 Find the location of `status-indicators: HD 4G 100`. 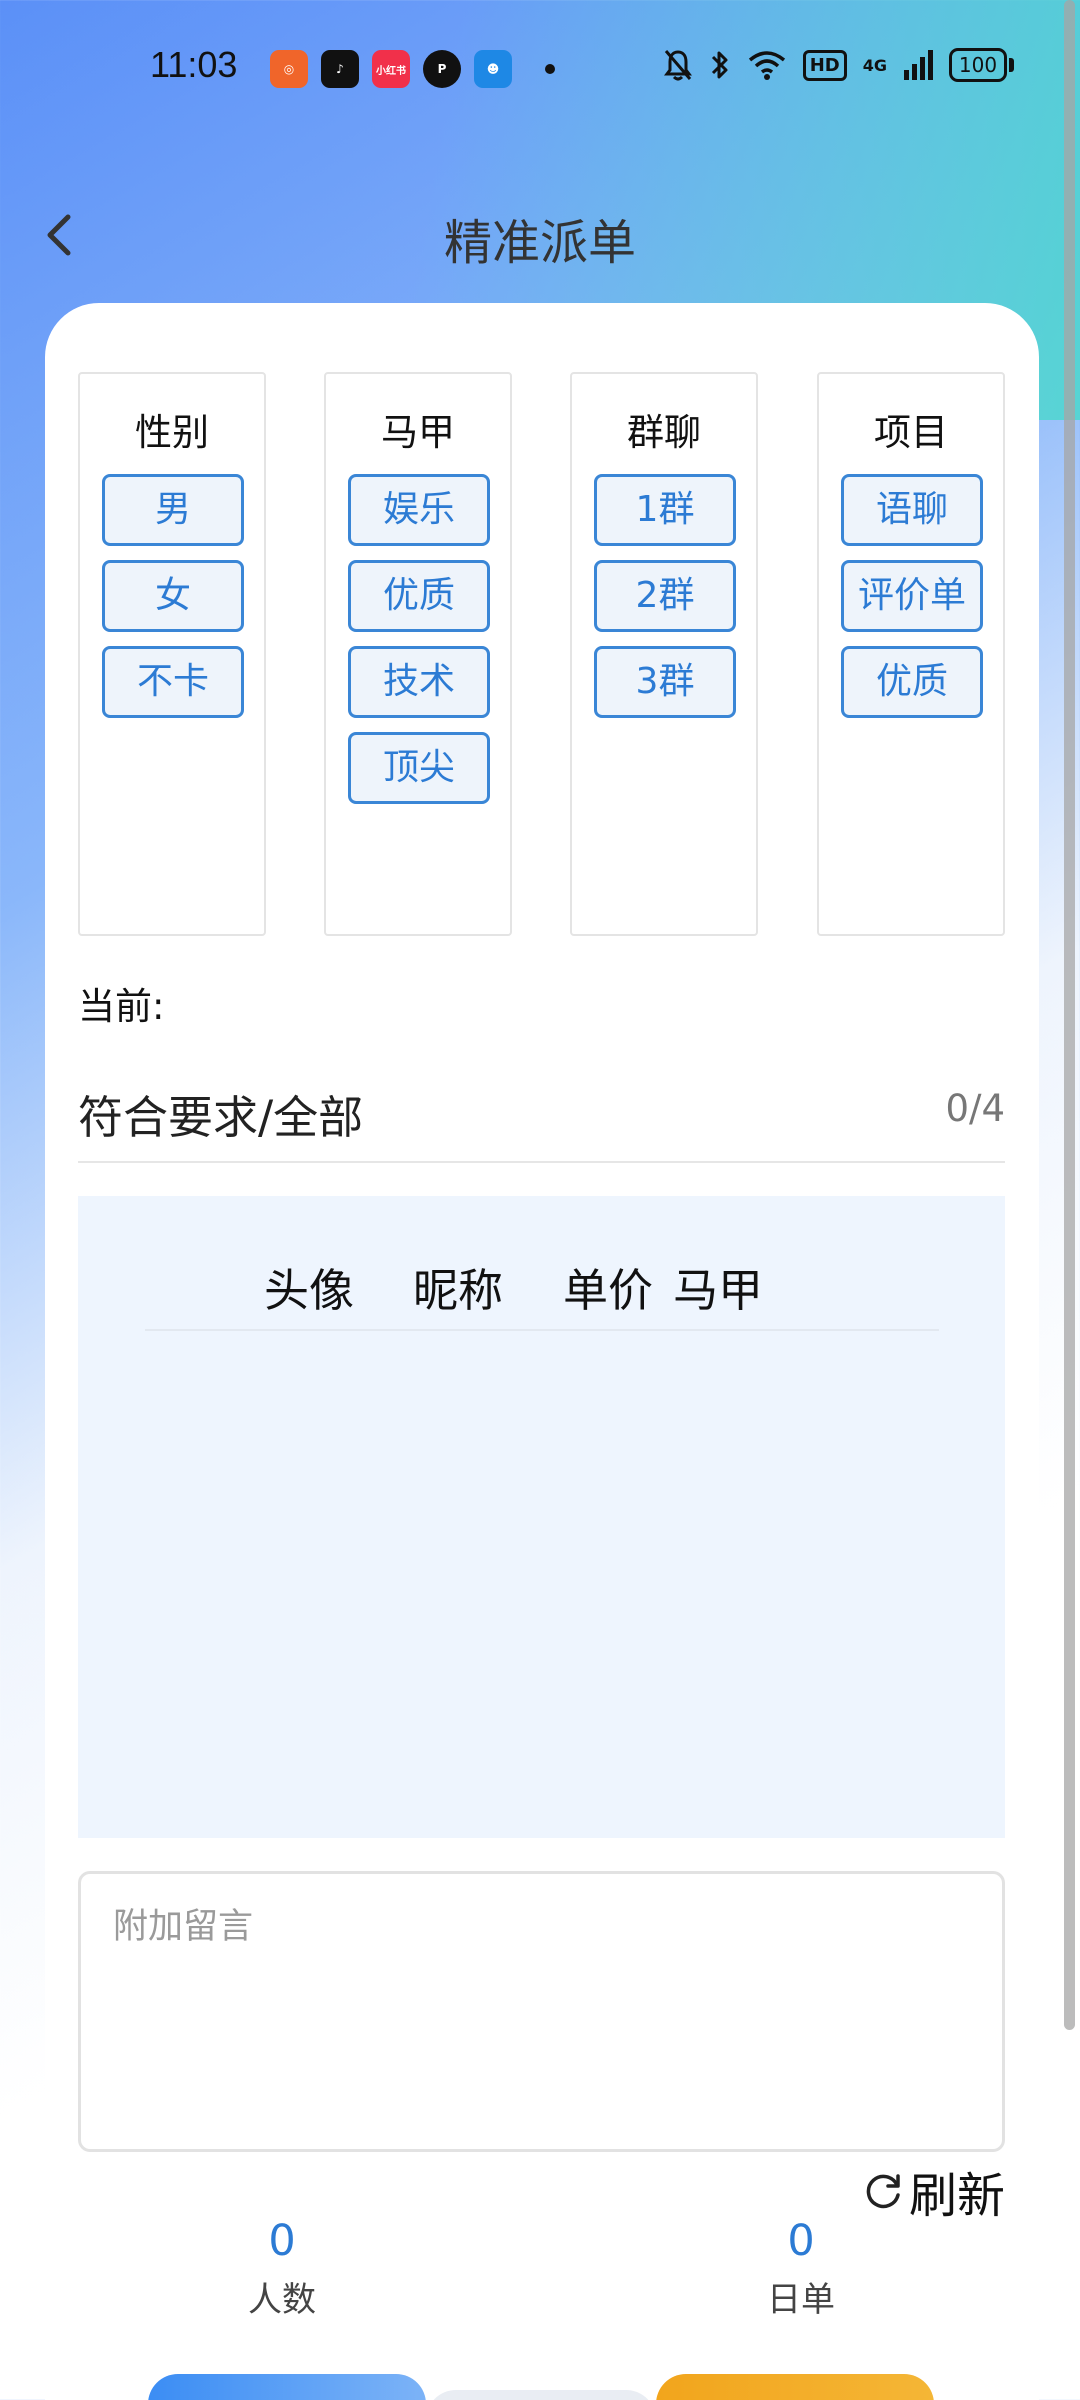

status-indicators: HD 4G 100 is located at coordinates (838, 65).